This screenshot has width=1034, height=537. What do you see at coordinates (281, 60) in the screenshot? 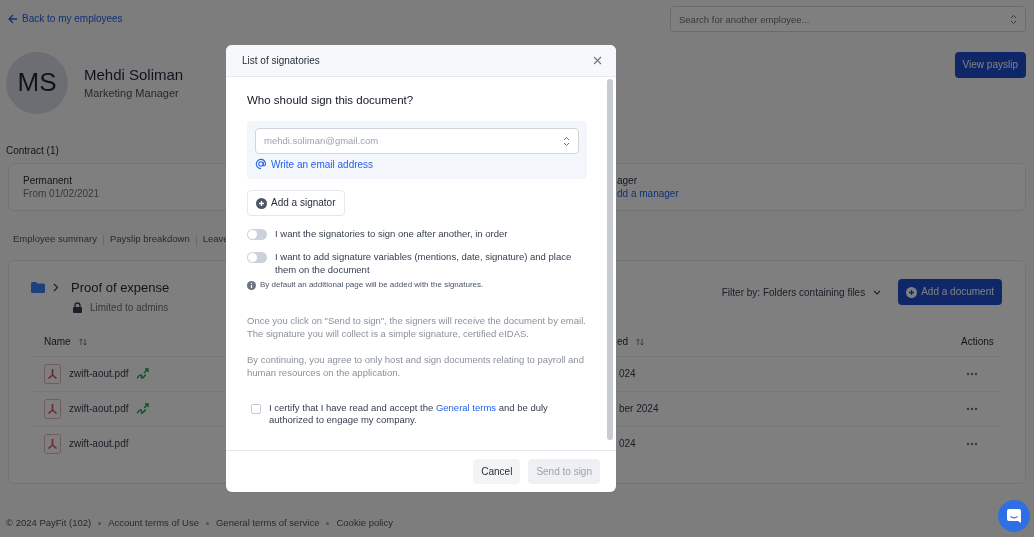
I see `dialog-title: List of signatories` at bounding box center [281, 60].